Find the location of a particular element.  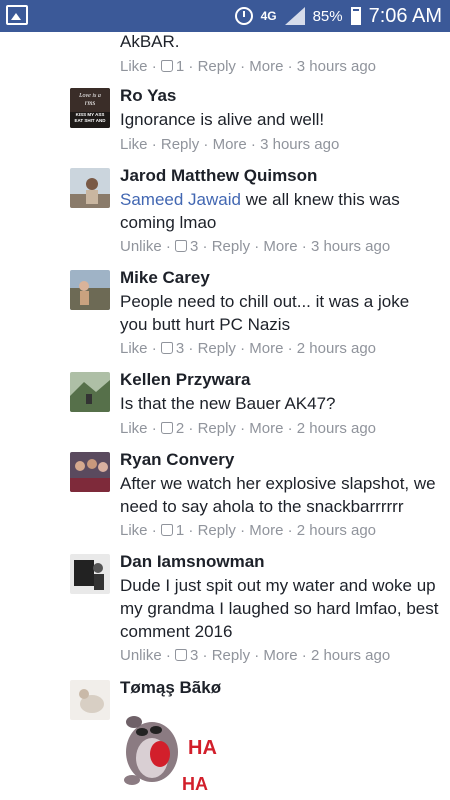

status-right: 4G 85% 7:06 AM is located at coordinates (338, 16).